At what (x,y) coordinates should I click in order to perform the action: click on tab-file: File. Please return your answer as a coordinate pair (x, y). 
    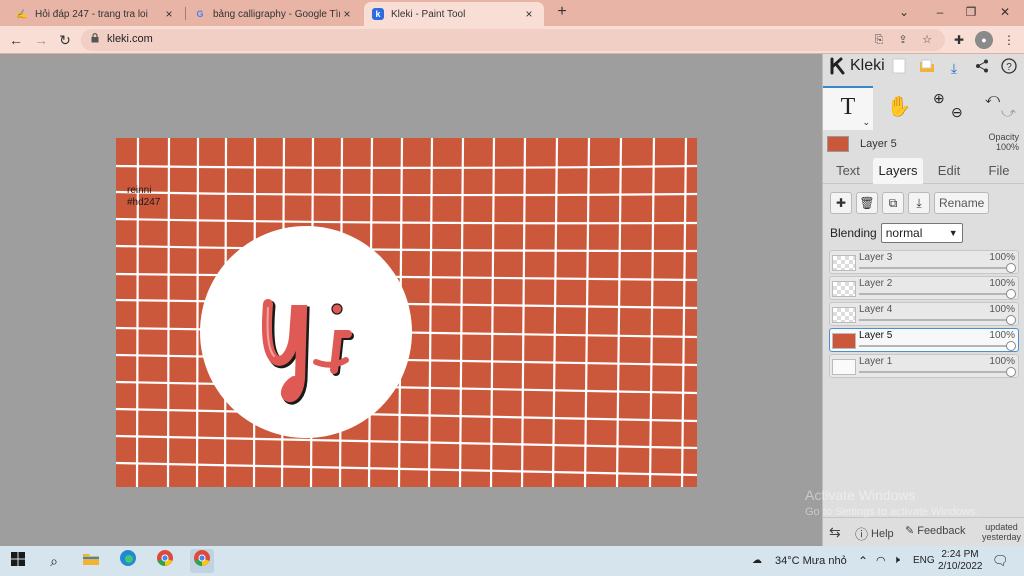
    Looking at the image, I should click on (999, 171).